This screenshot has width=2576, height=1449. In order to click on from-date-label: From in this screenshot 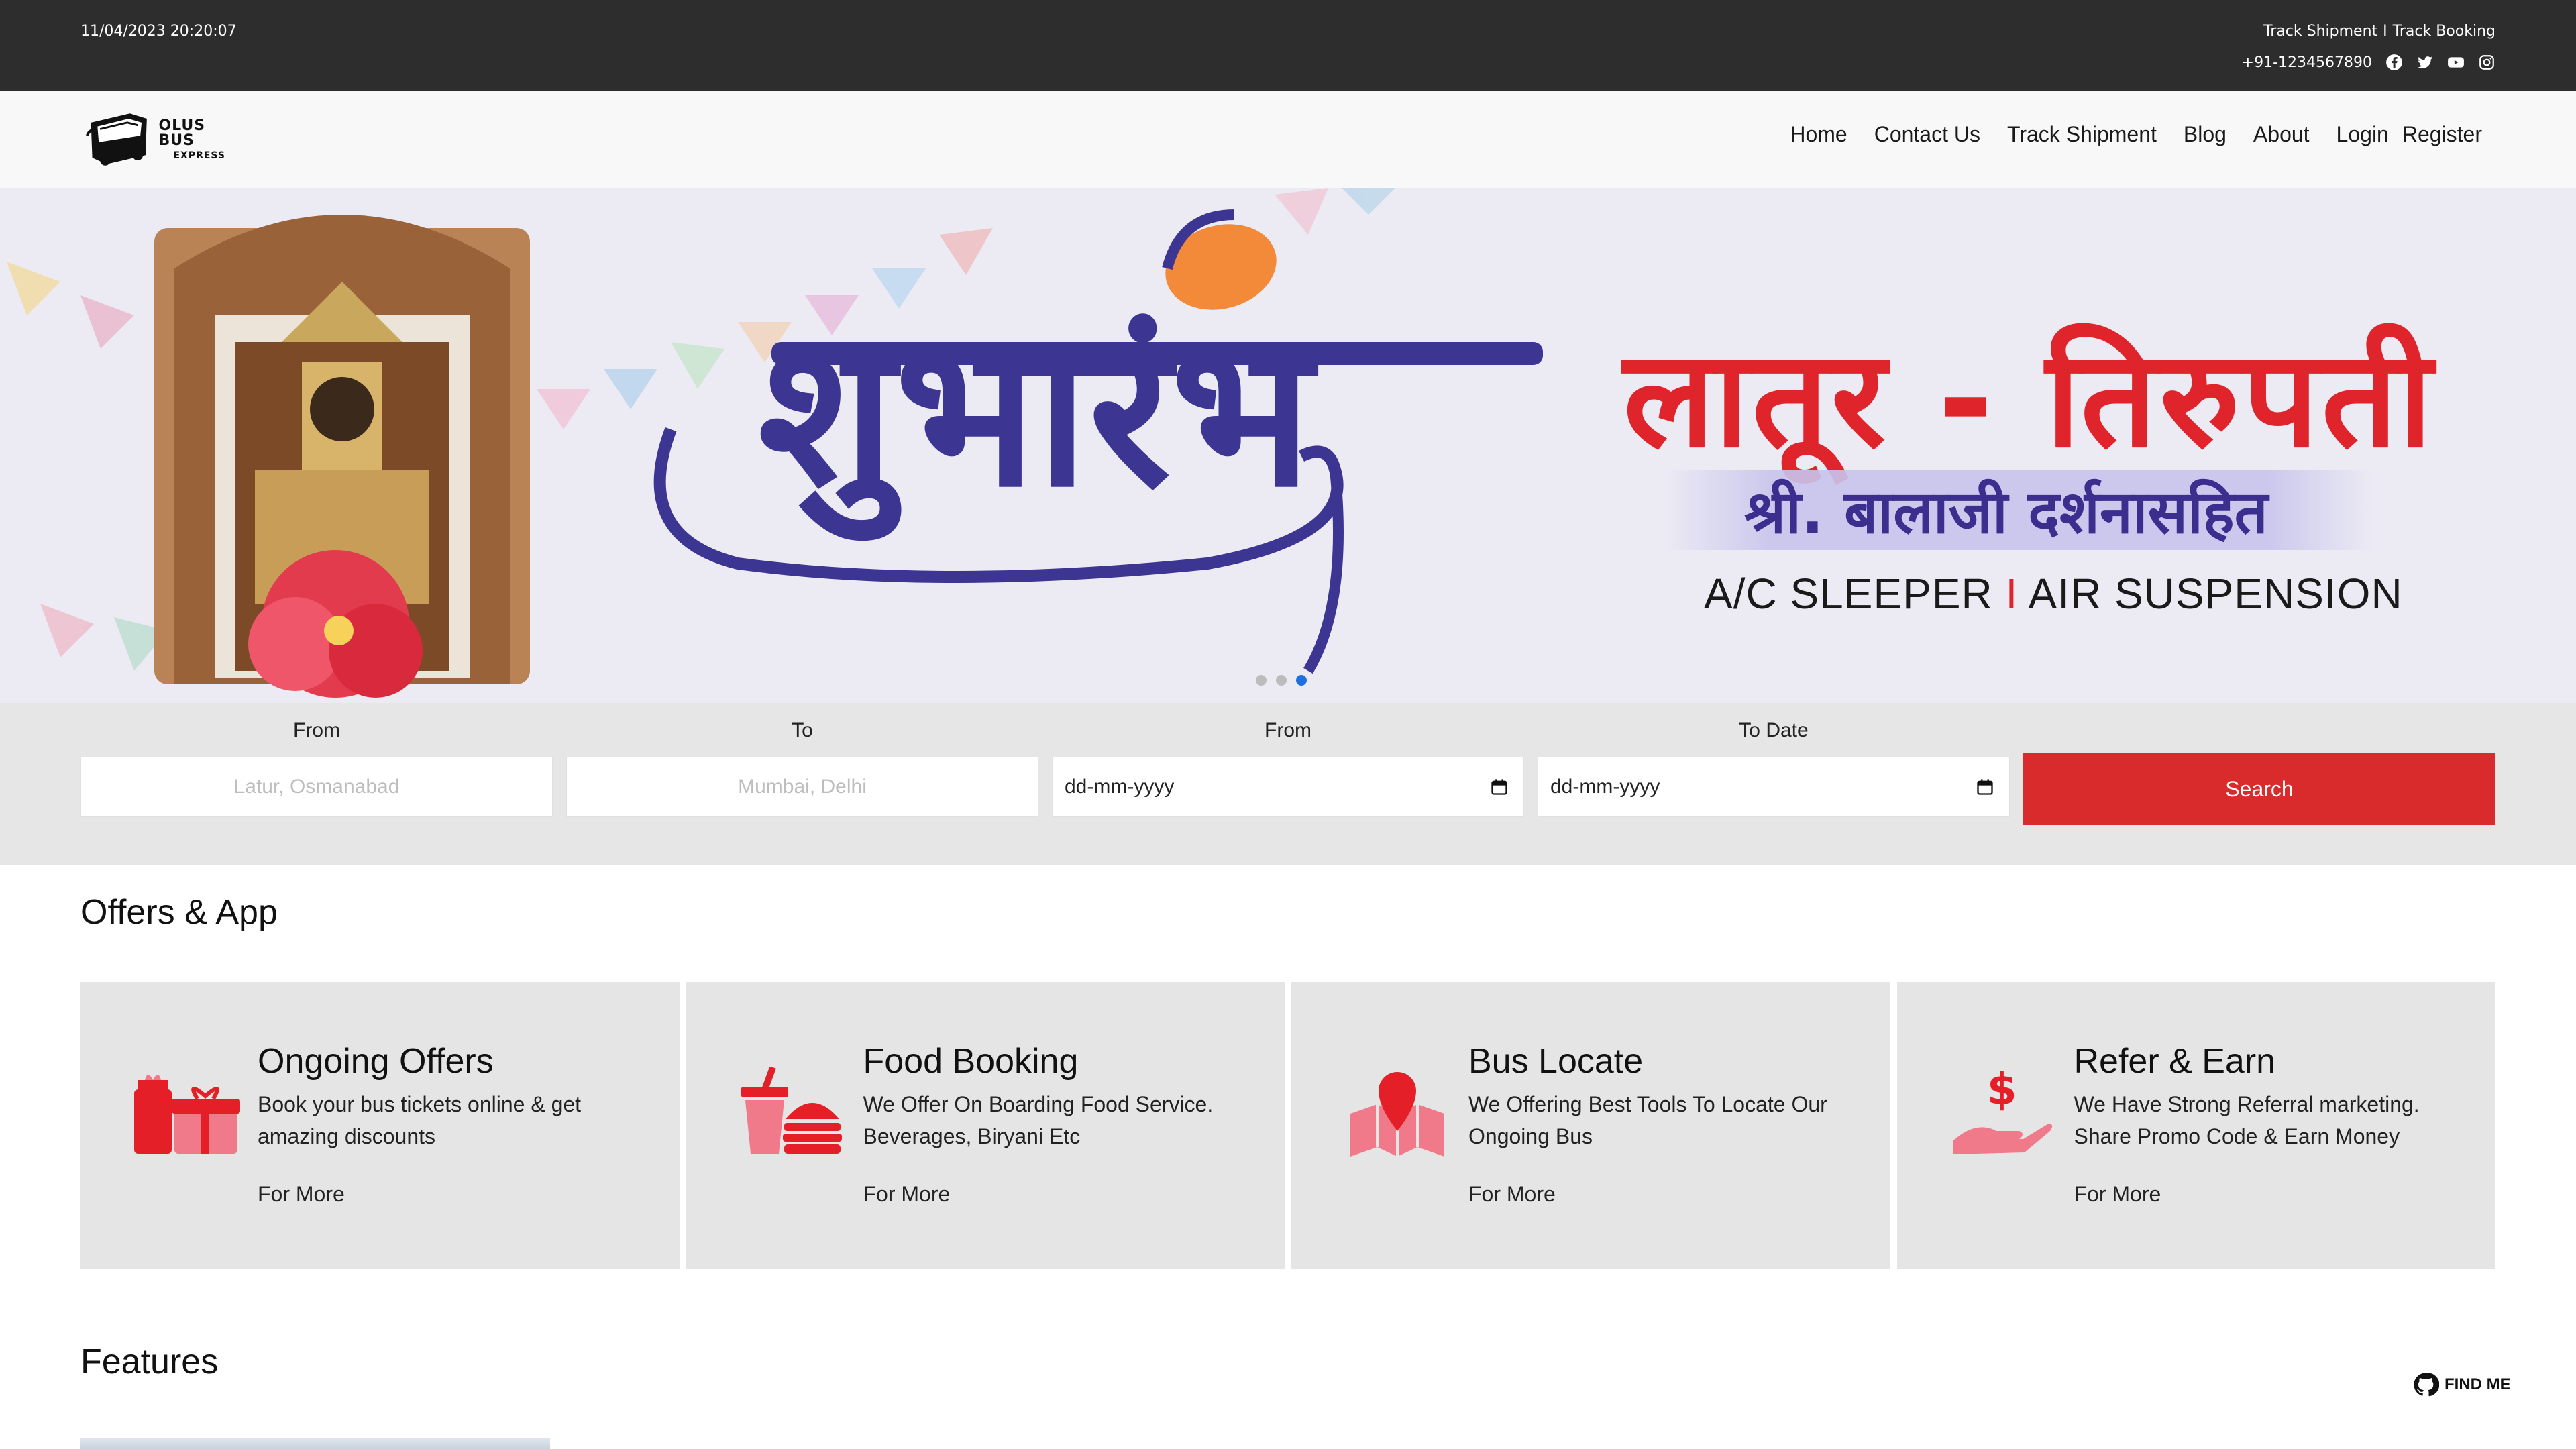, I will do `click(1288, 730)`.